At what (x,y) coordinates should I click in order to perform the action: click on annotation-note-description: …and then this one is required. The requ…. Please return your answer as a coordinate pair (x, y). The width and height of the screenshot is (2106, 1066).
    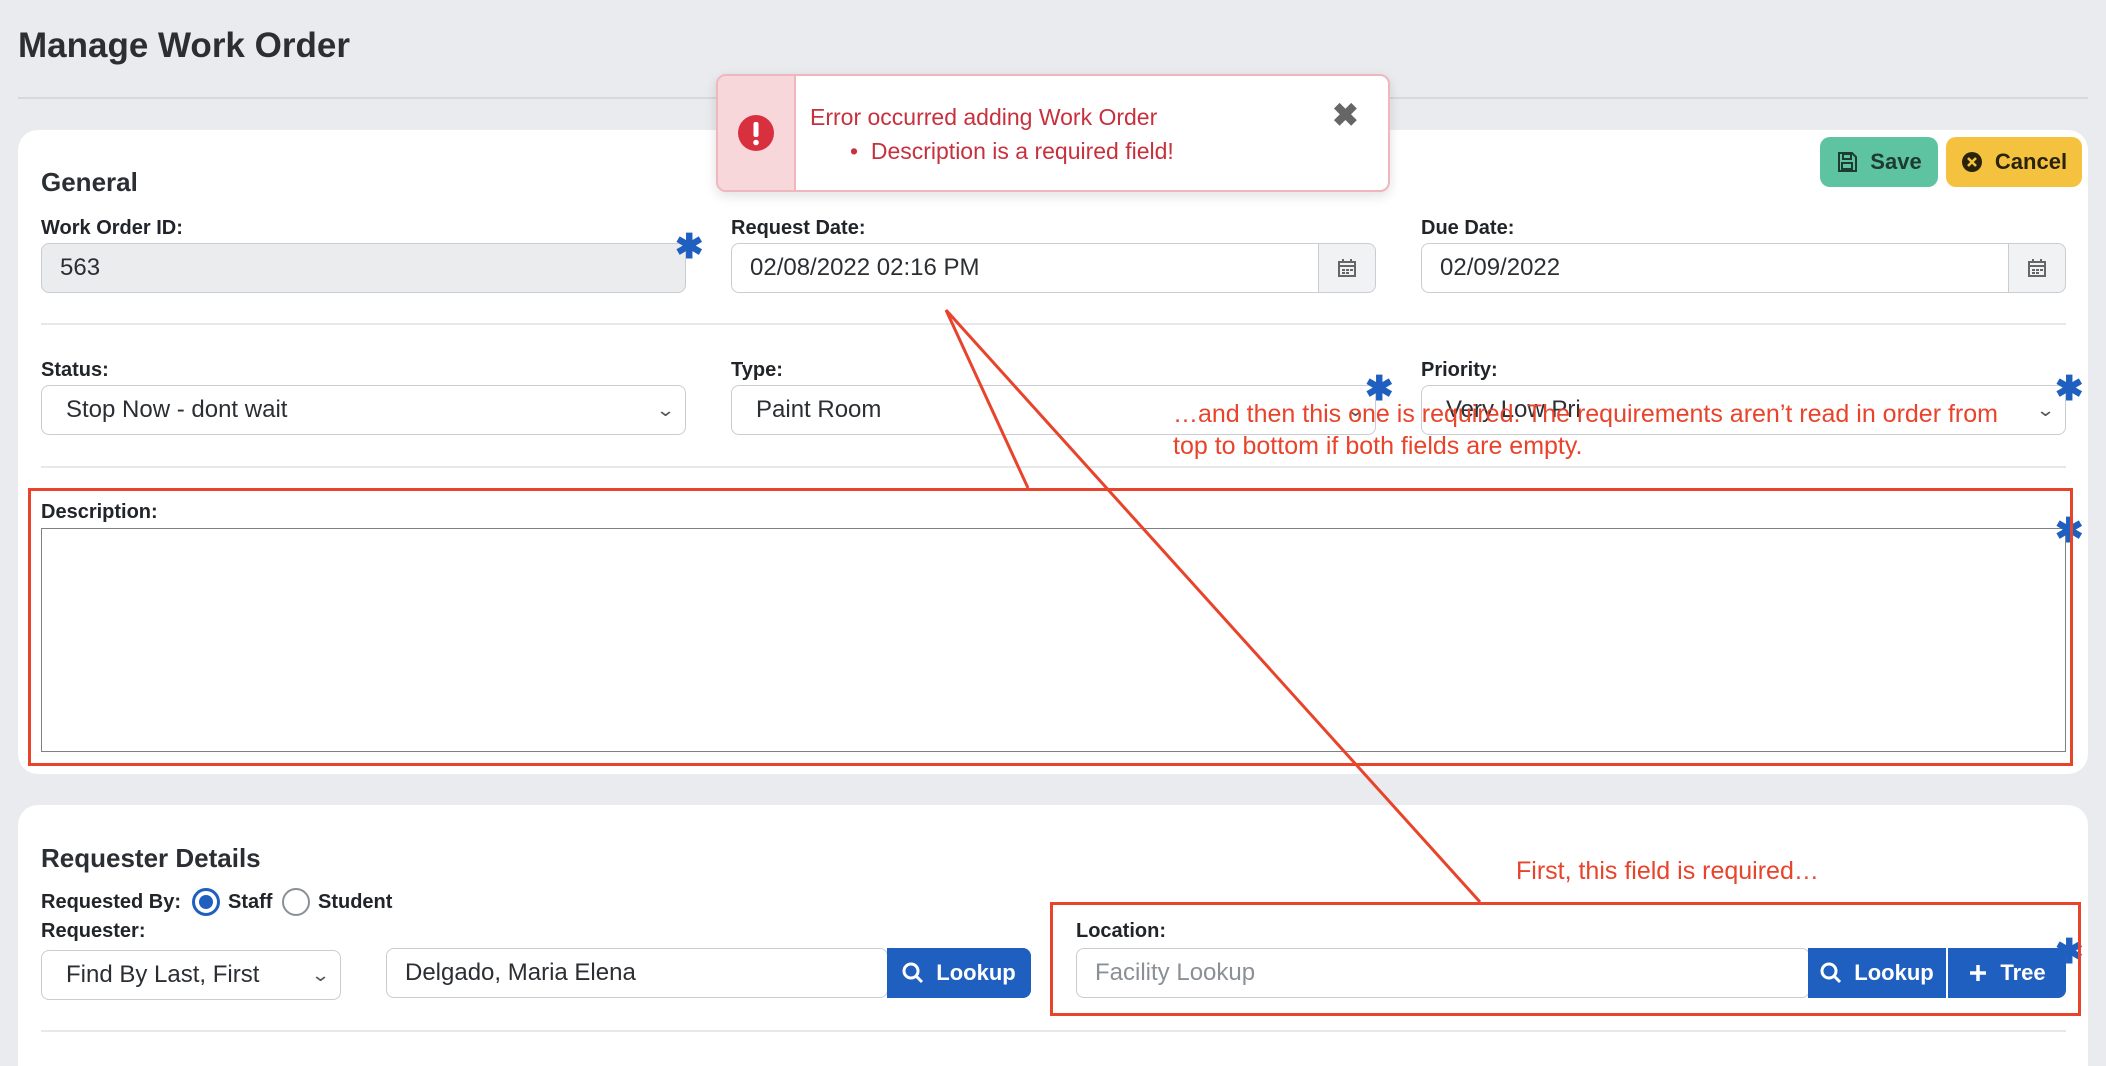
    Looking at the image, I should click on (1585, 430).